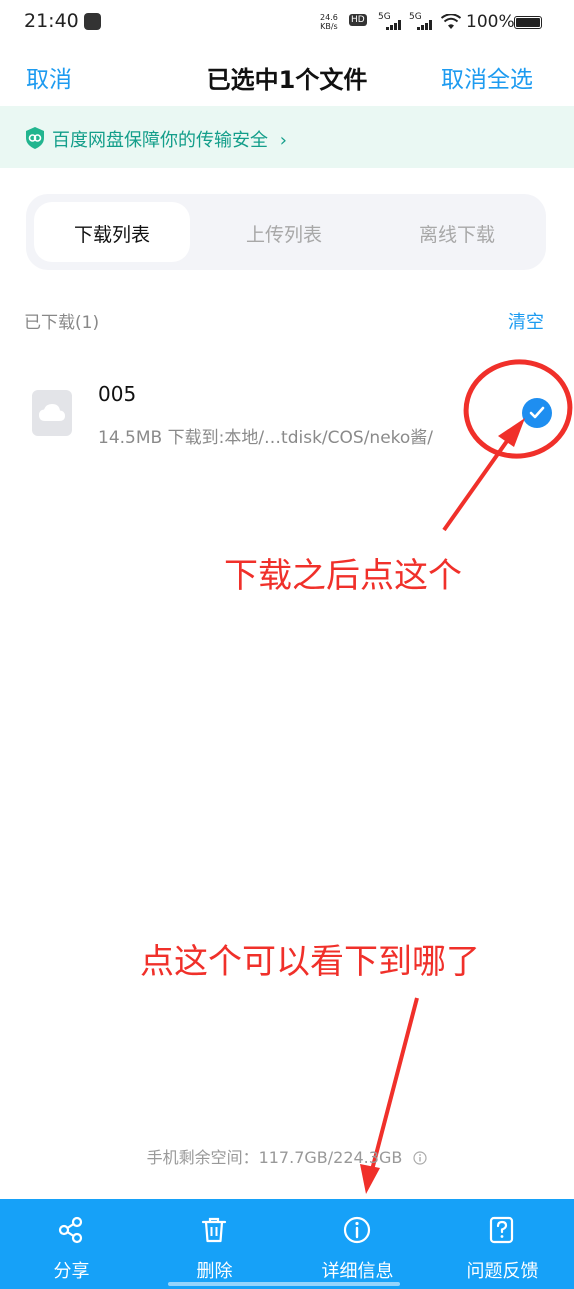 Image resolution: width=574 pixels, height=1289 pixels. What do you see at coordinates (214, 1230) in the screenshot?
I see `trash-icon` at bounding box center [214, 1230].